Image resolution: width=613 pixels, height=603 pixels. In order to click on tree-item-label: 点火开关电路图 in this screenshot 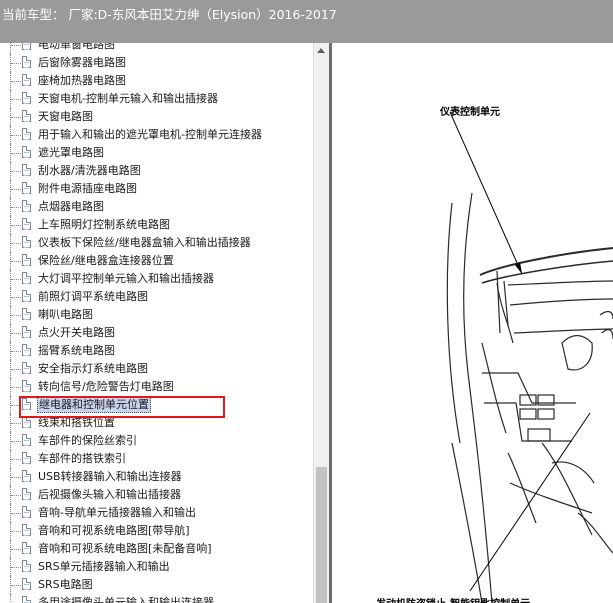, I will do `click(76, 332)`.